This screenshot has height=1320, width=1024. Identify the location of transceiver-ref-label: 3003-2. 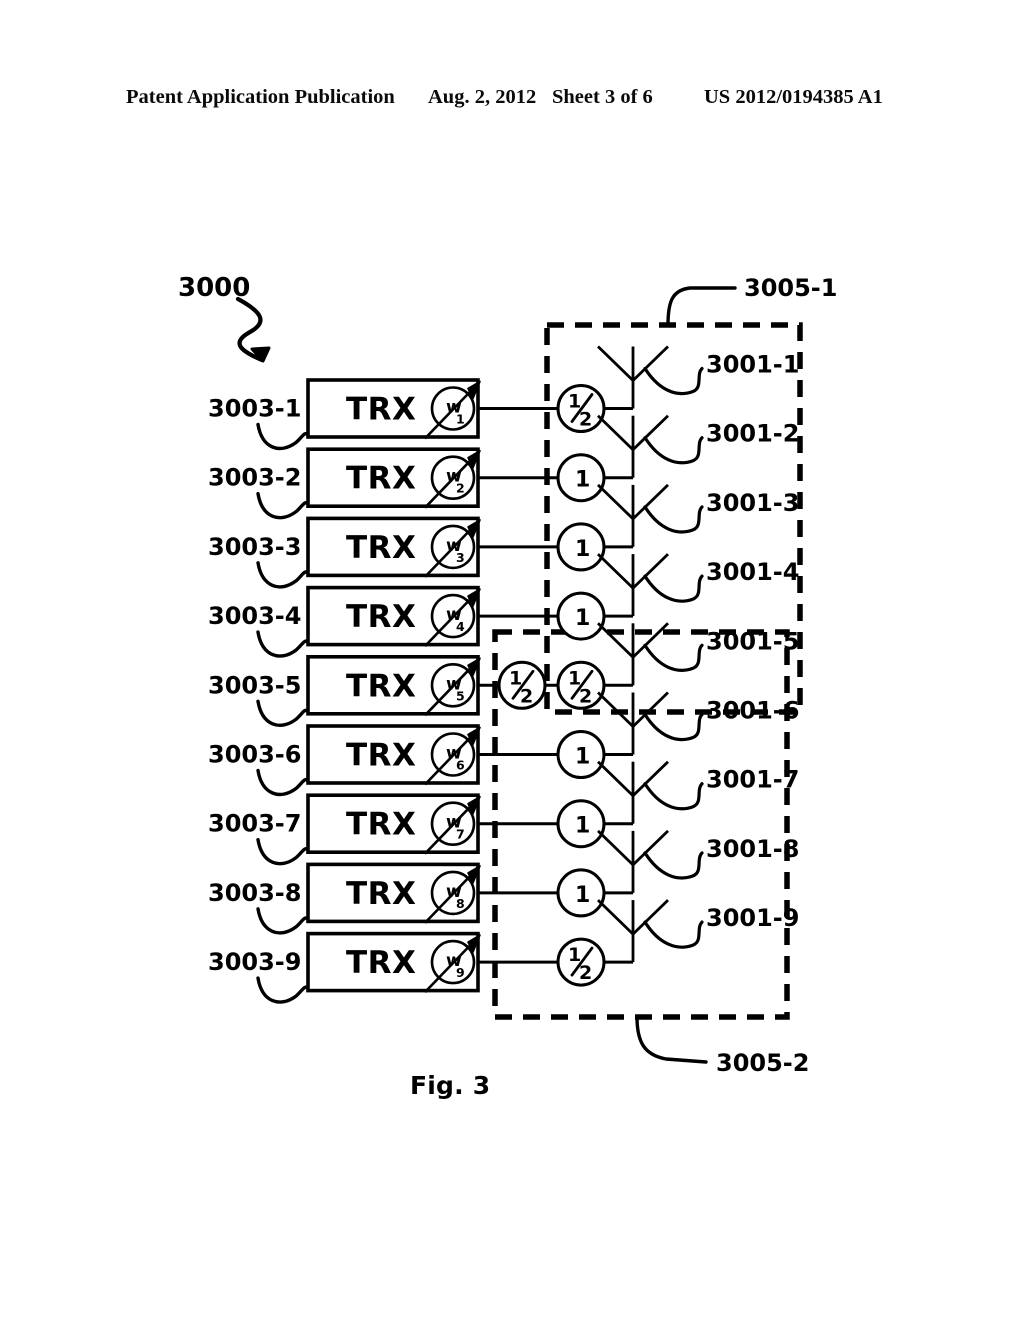
(254, 478).